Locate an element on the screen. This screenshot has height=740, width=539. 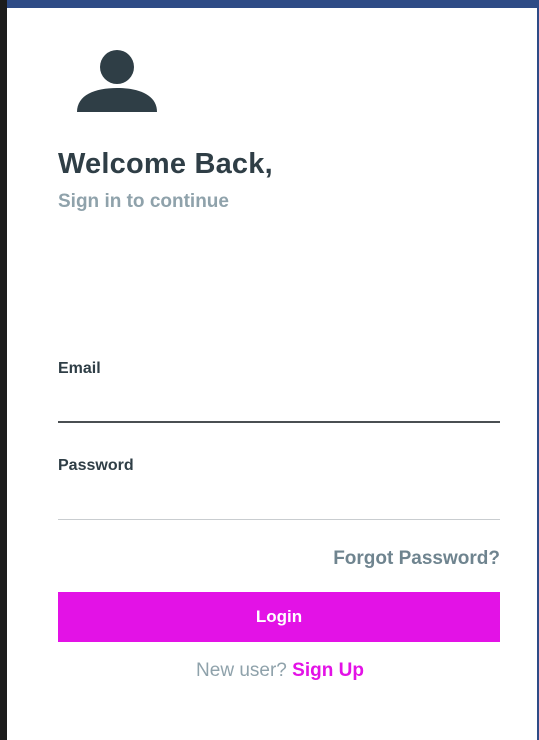
page-title: Welcome Back, is located at coordinates (165, 164).